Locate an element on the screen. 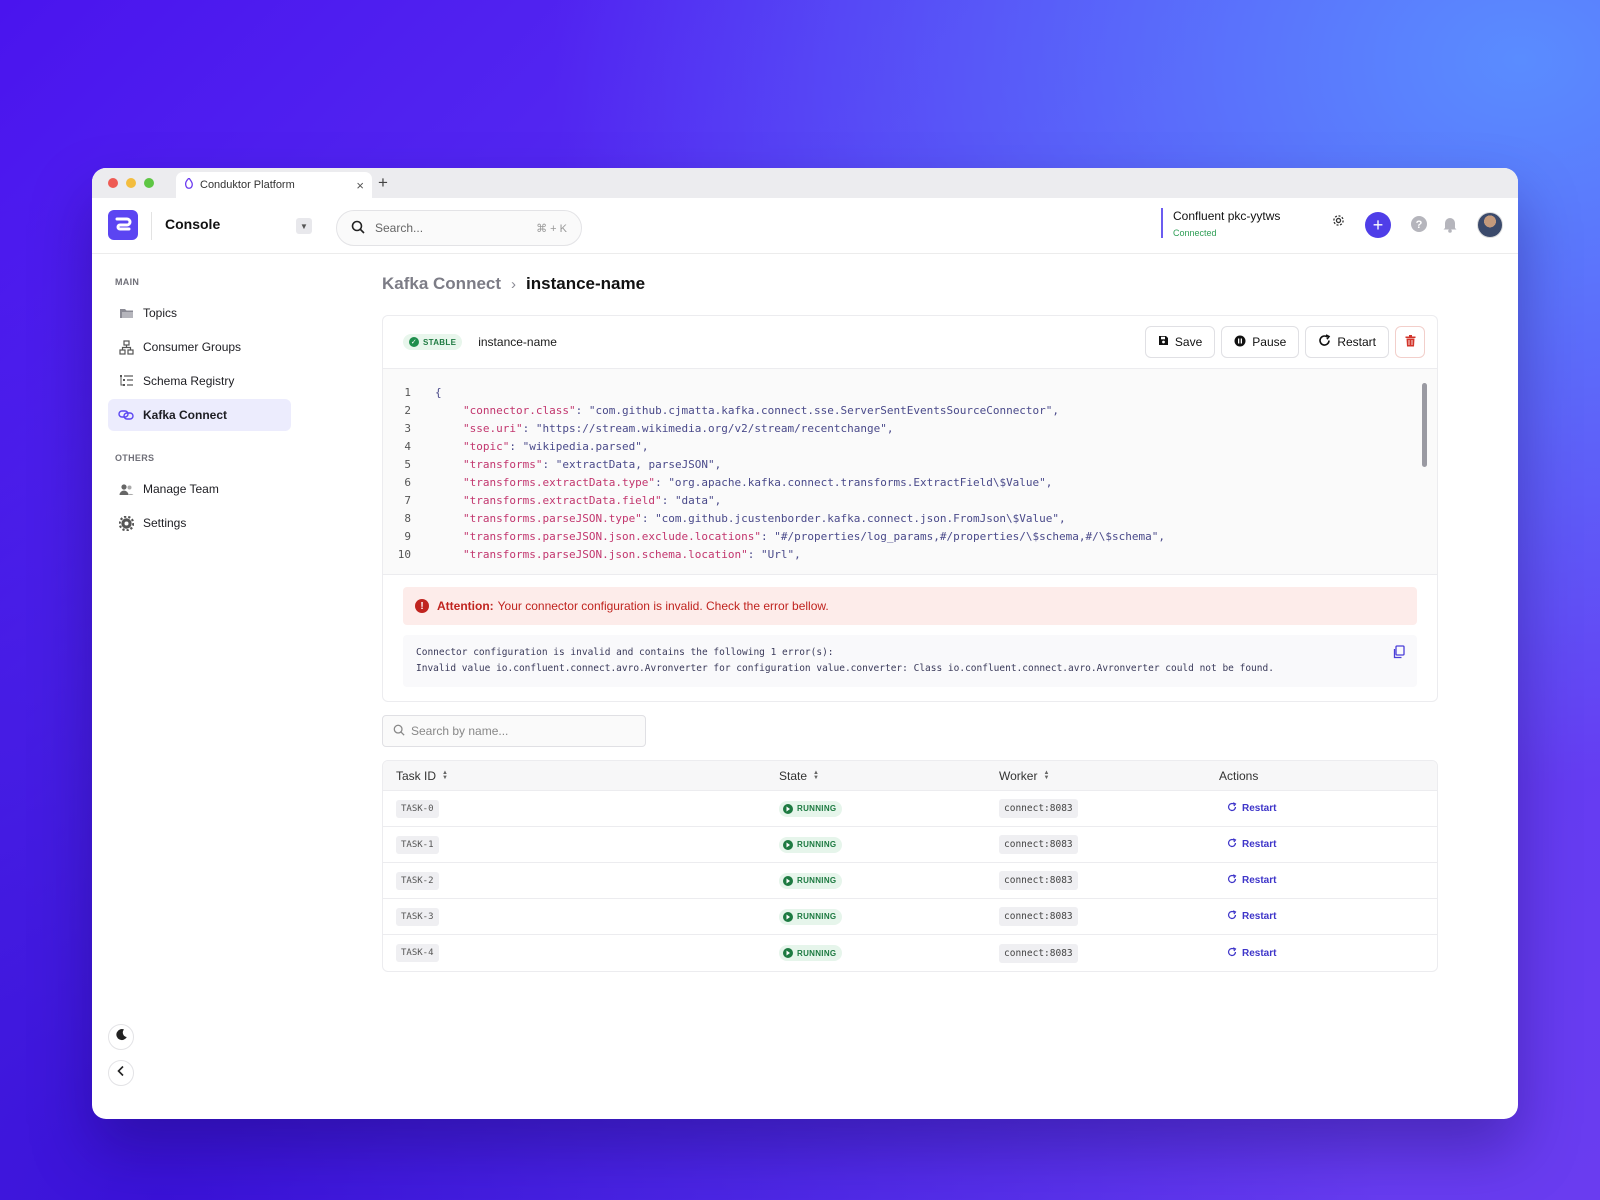 This screenshot has height=1200, width=1600. line-number: 4 is located at coordinates (407, 446).